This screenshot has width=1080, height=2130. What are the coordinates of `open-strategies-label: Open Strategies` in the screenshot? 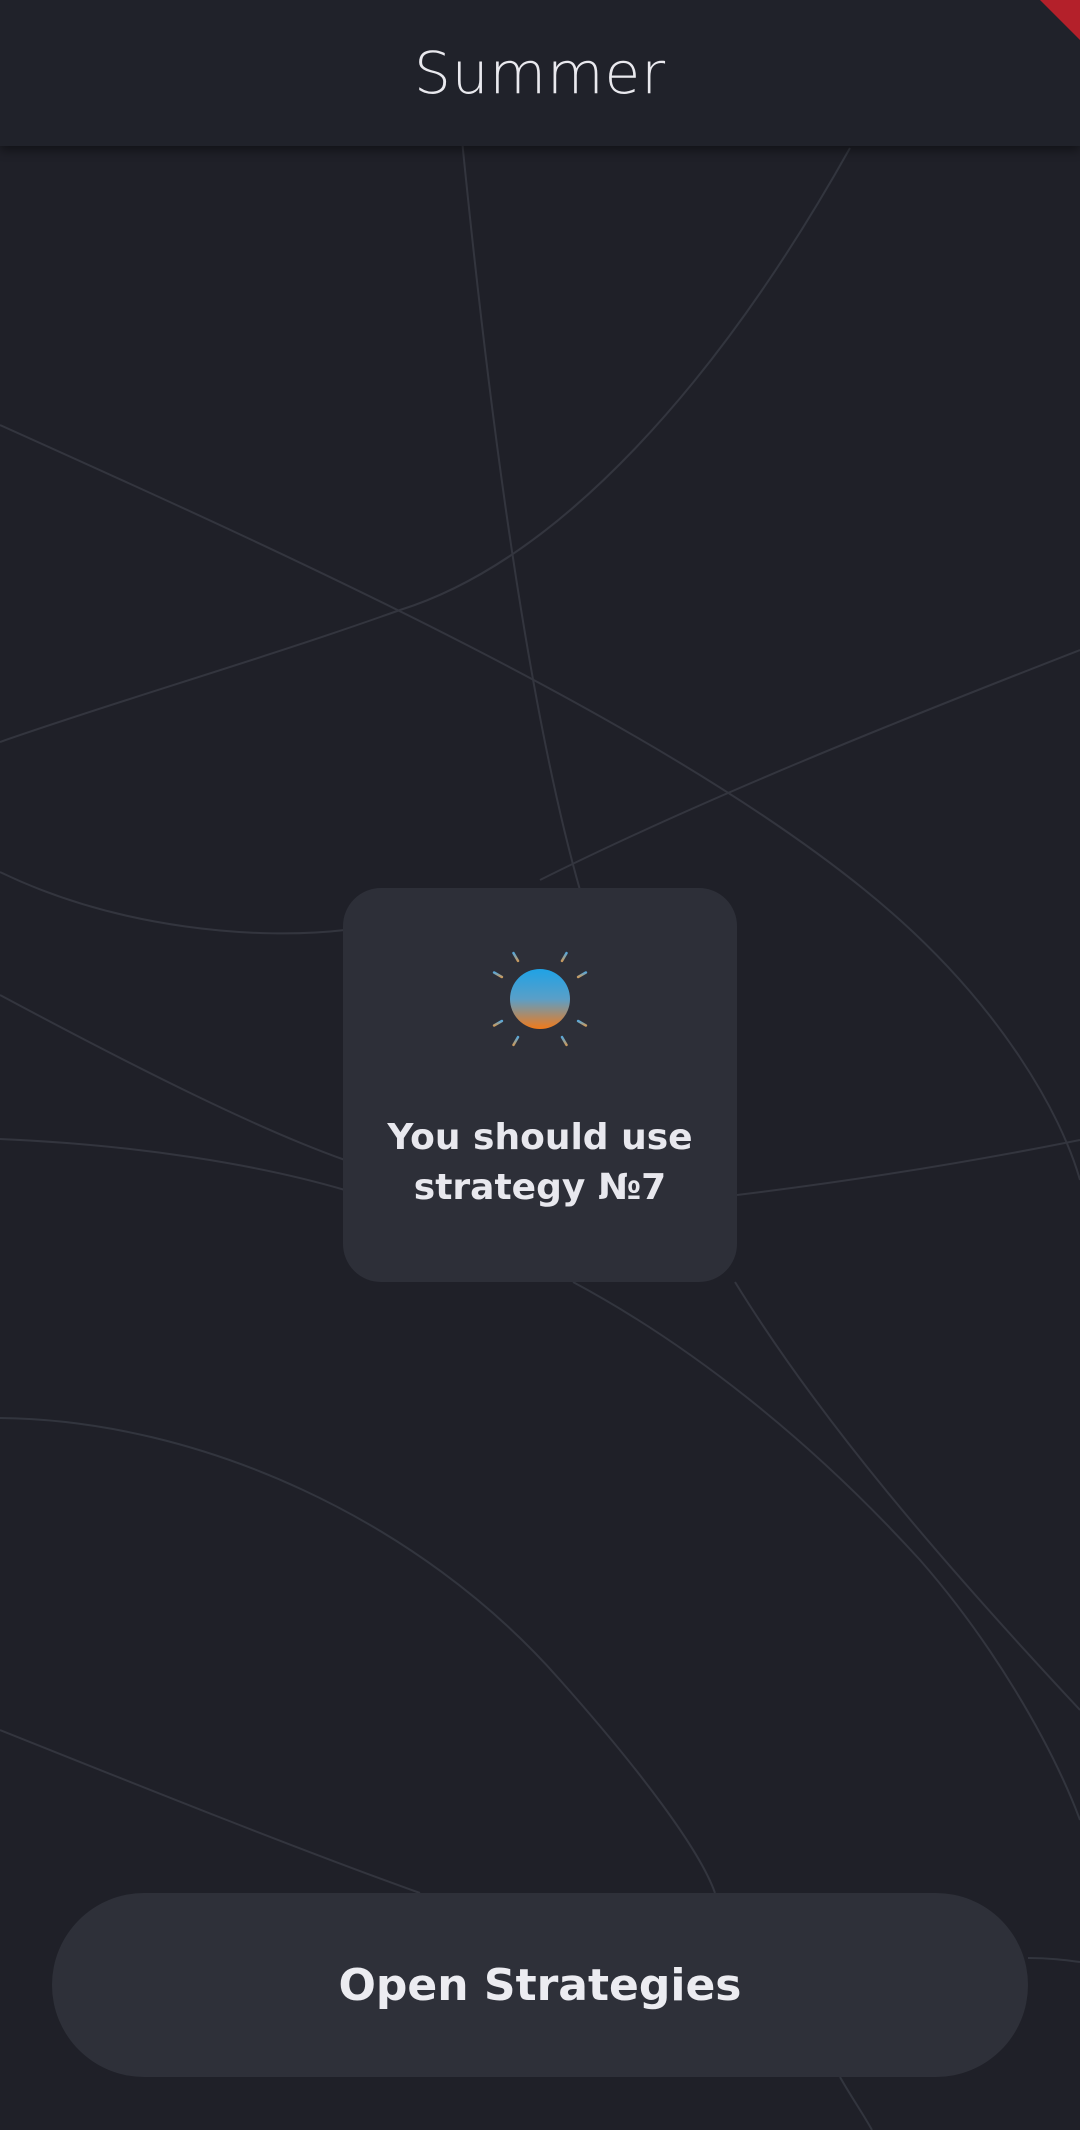 It's located at (540, 1985).